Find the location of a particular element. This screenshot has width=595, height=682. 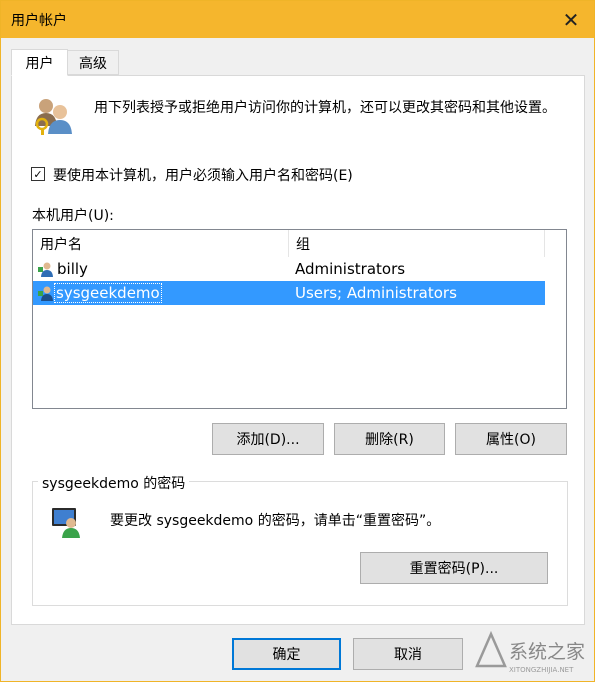

user-password-icon is located at coordinates (66, 523).